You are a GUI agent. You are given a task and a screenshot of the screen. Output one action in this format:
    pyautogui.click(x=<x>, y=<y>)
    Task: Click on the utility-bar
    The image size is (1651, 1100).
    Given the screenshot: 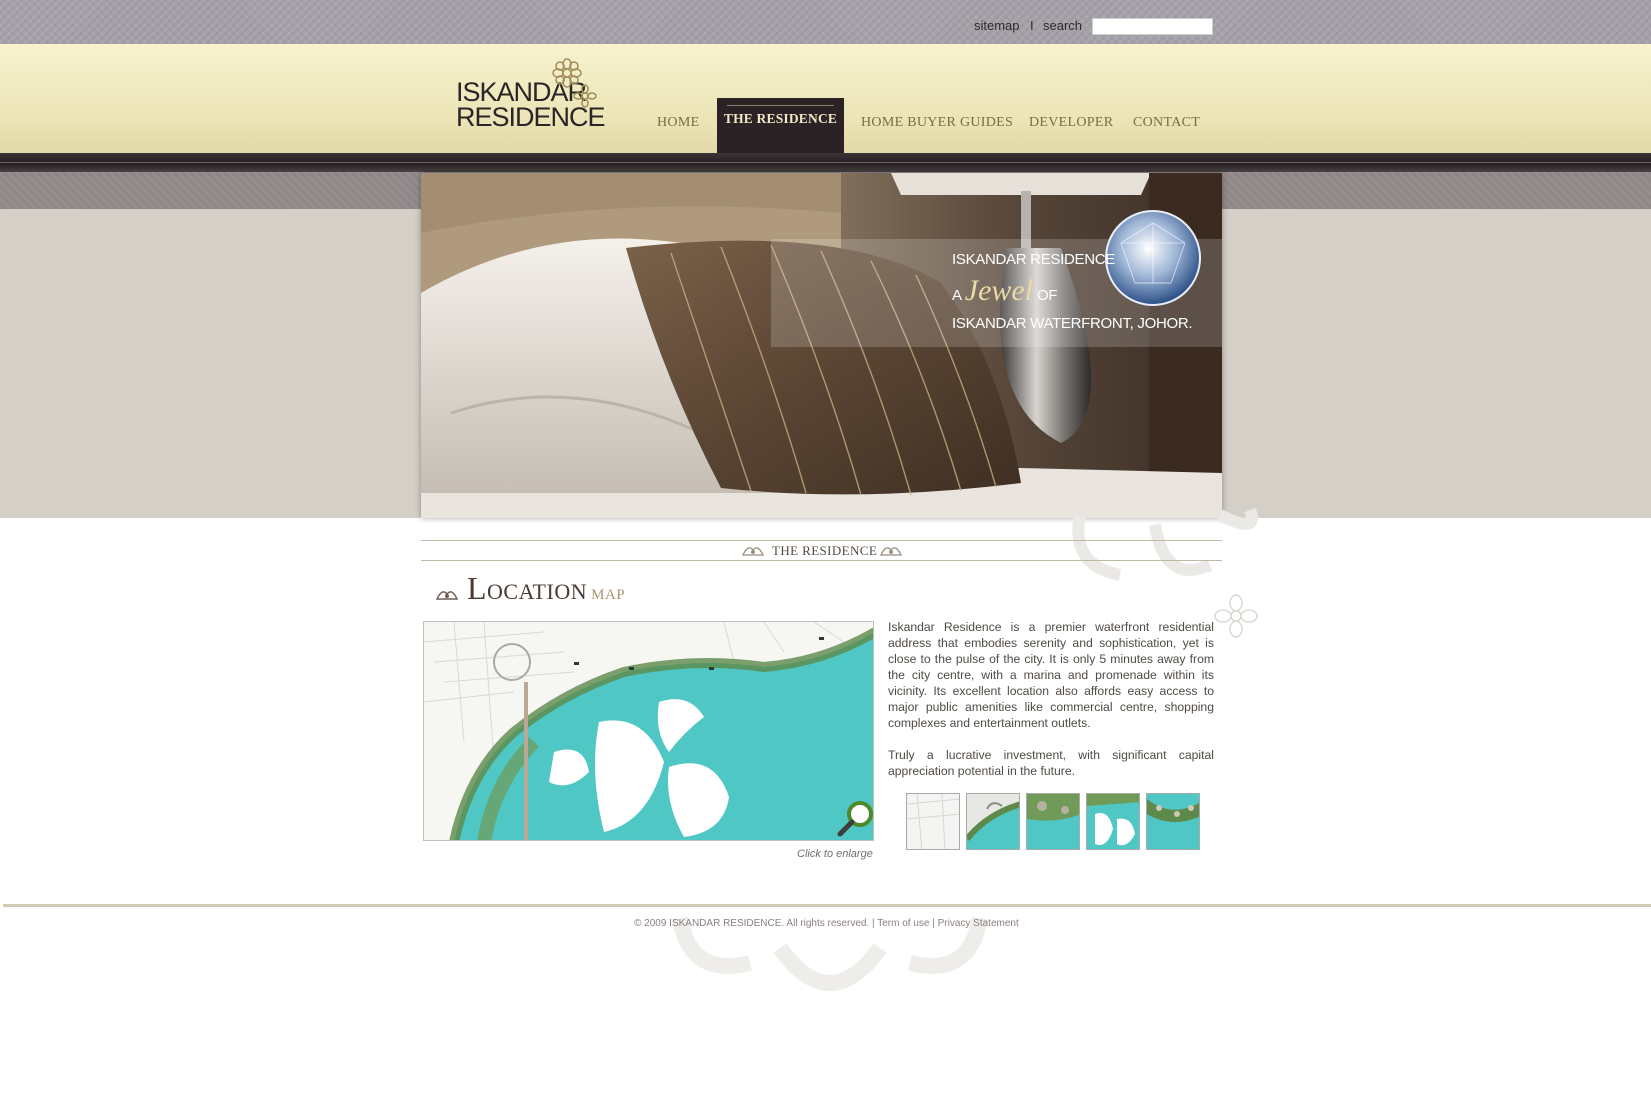 What is the action you would take?
    pyautogui.click(x=825, y=22)
    